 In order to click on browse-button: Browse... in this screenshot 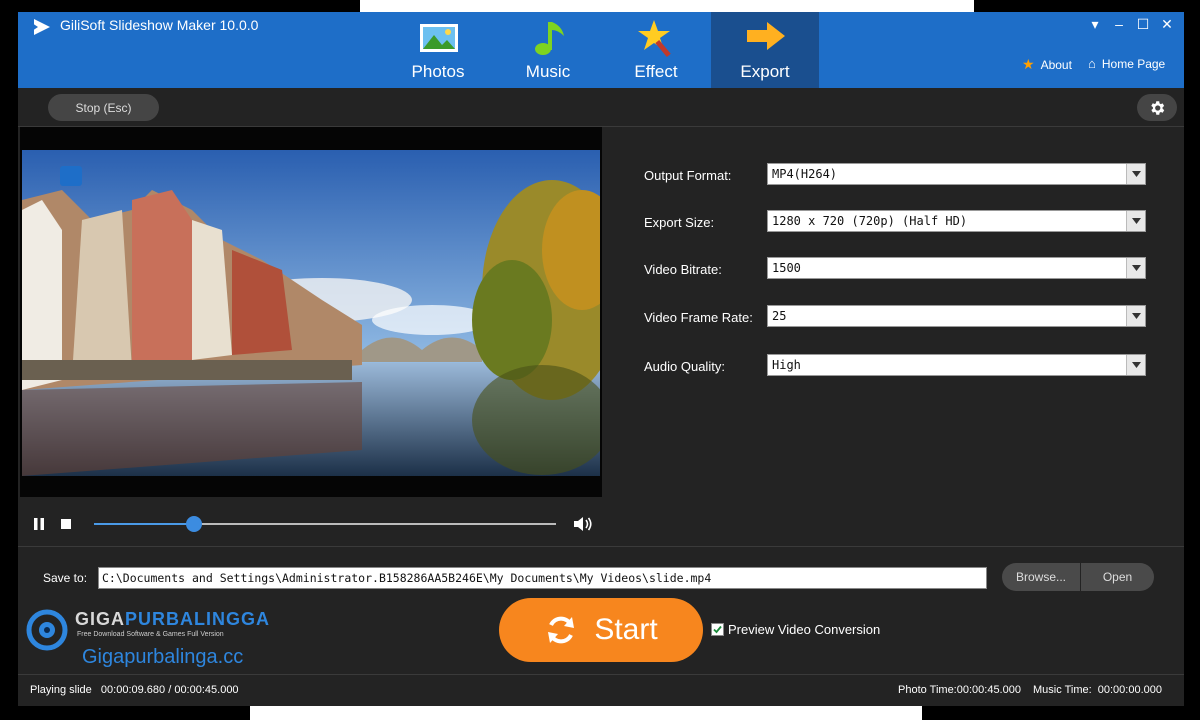, I will do `click(1041, 577)`.